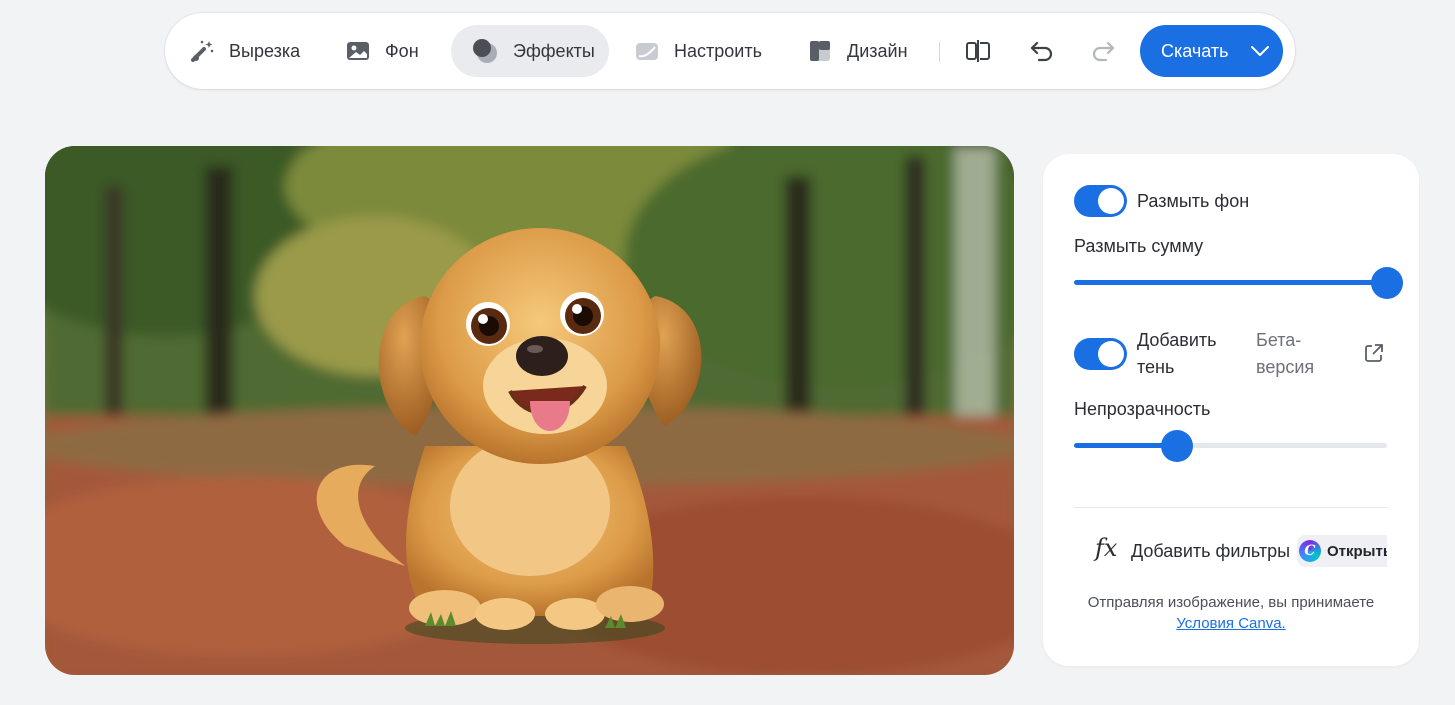 This screenshot has width=1455, height=705. I want to click on blur-amount-thumb, so click(1387, 283).